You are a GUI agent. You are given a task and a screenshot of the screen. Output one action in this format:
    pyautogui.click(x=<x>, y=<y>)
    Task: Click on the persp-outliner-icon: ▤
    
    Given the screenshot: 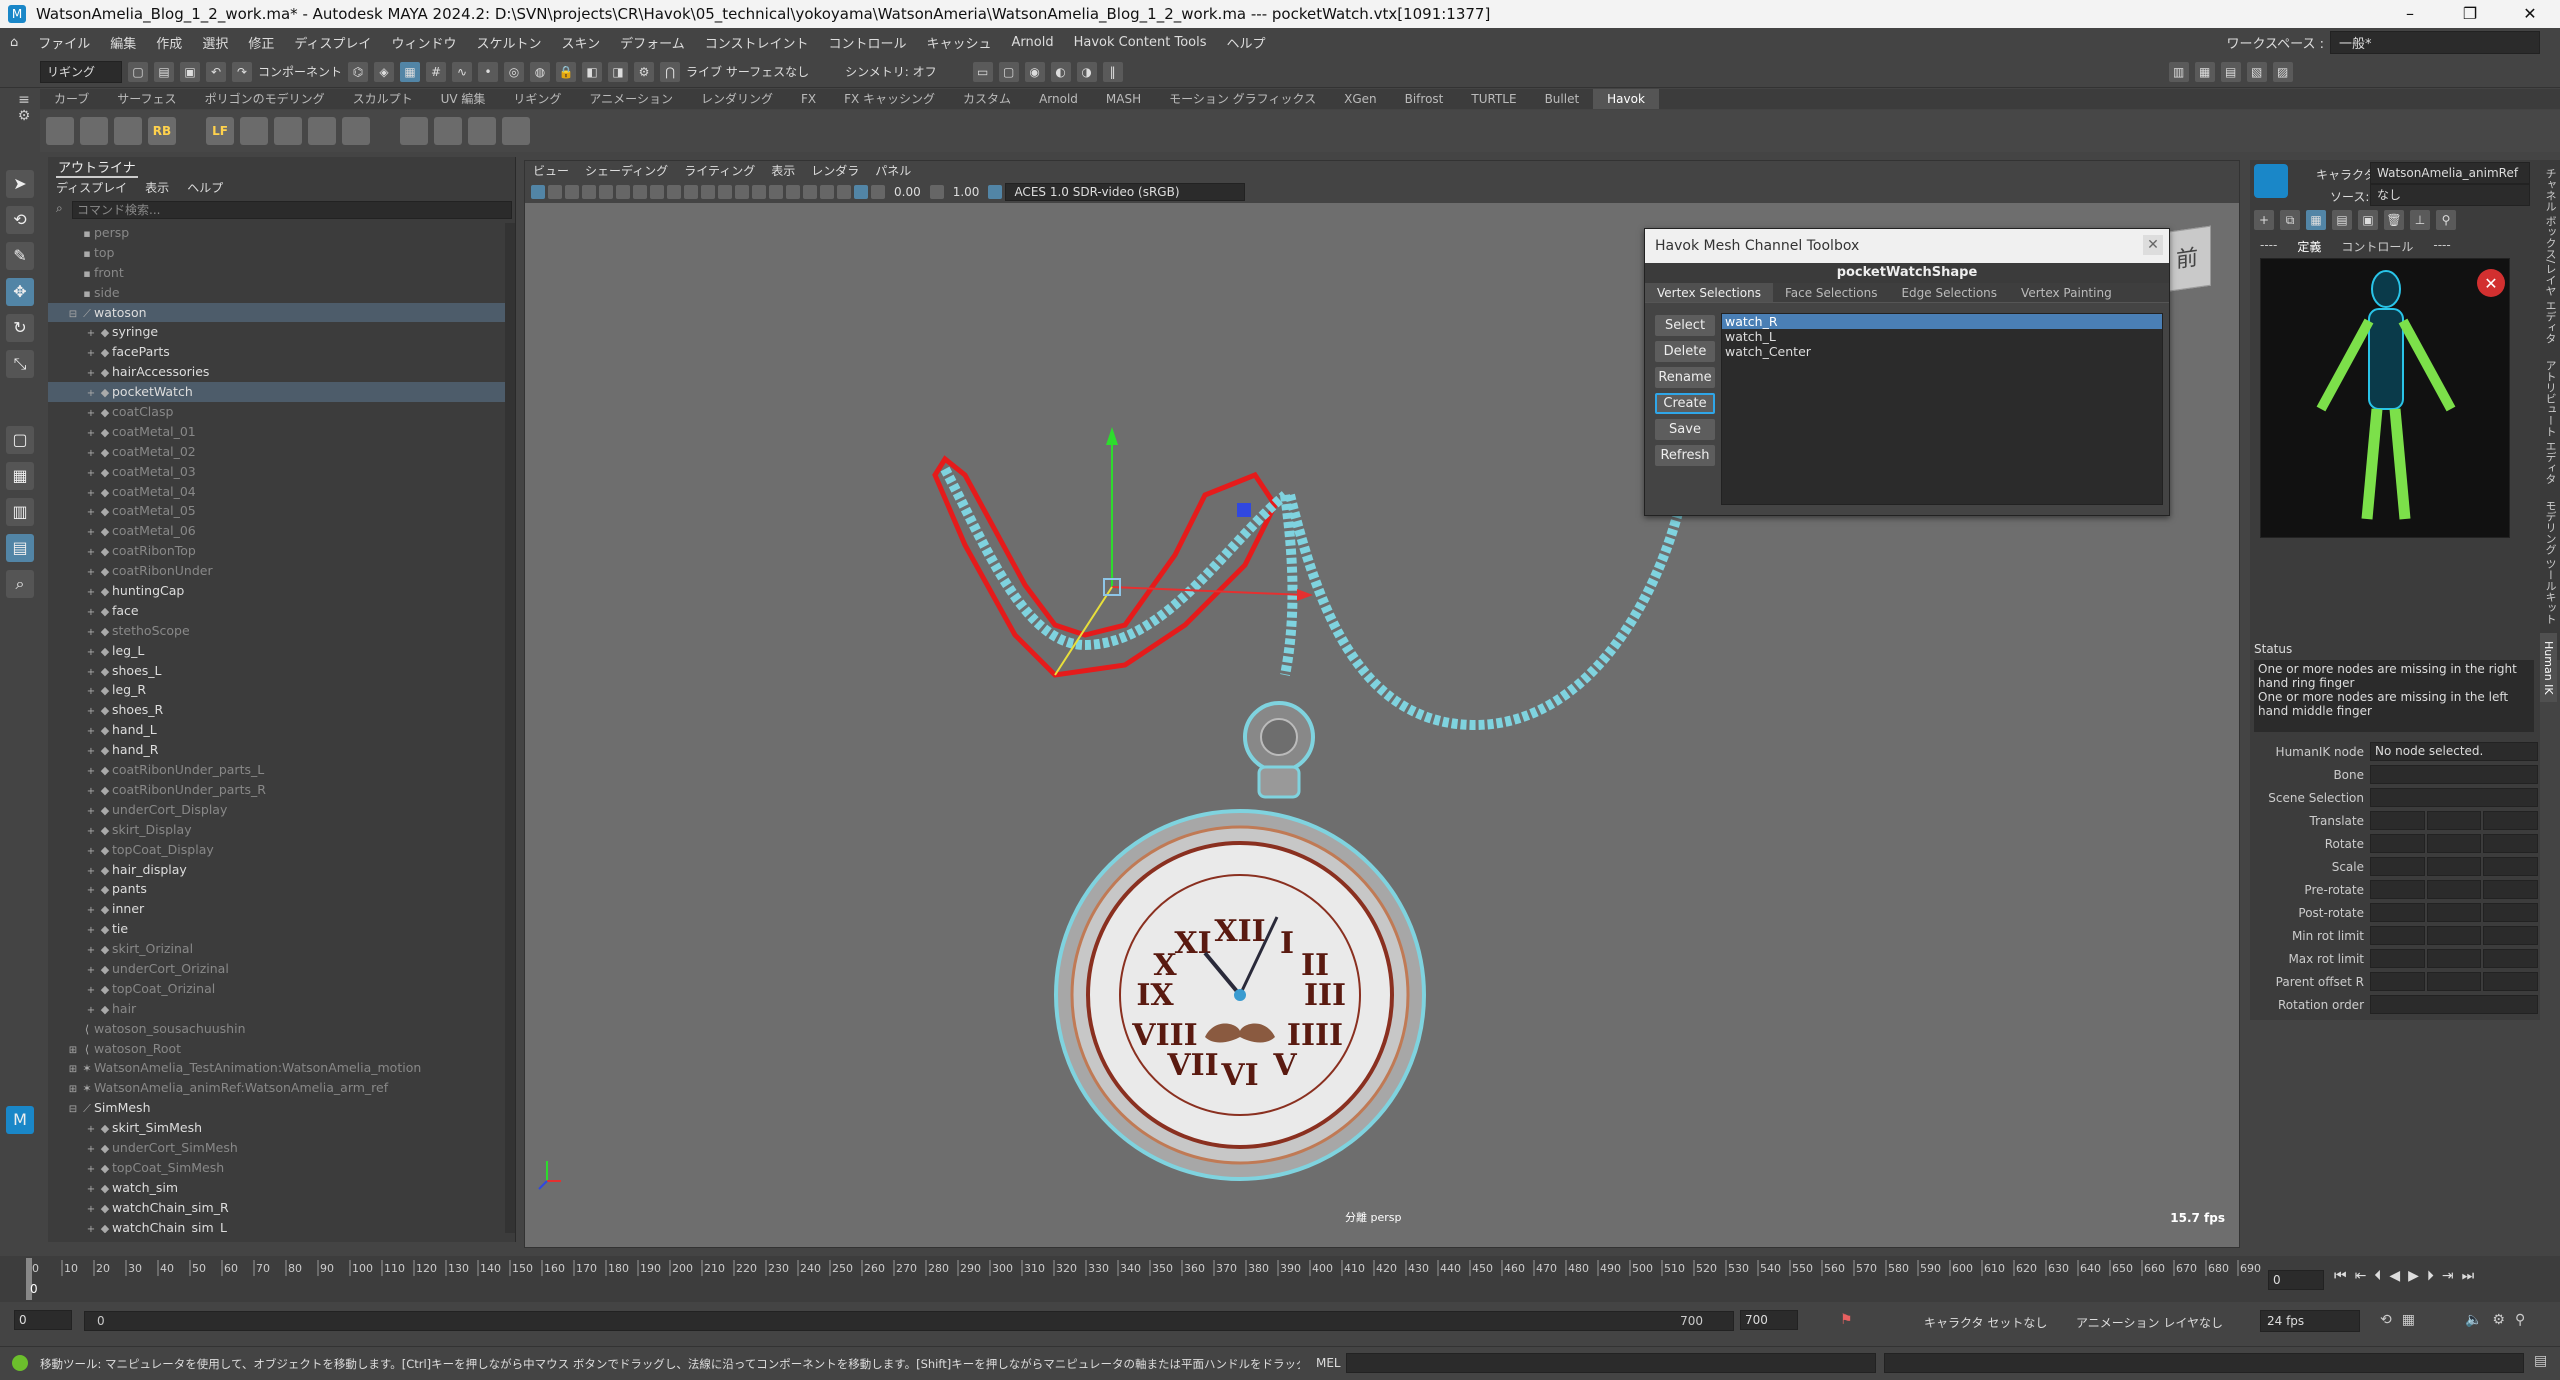 What is the action you would take?
    pyautogui.click(x=20, y=548)
    